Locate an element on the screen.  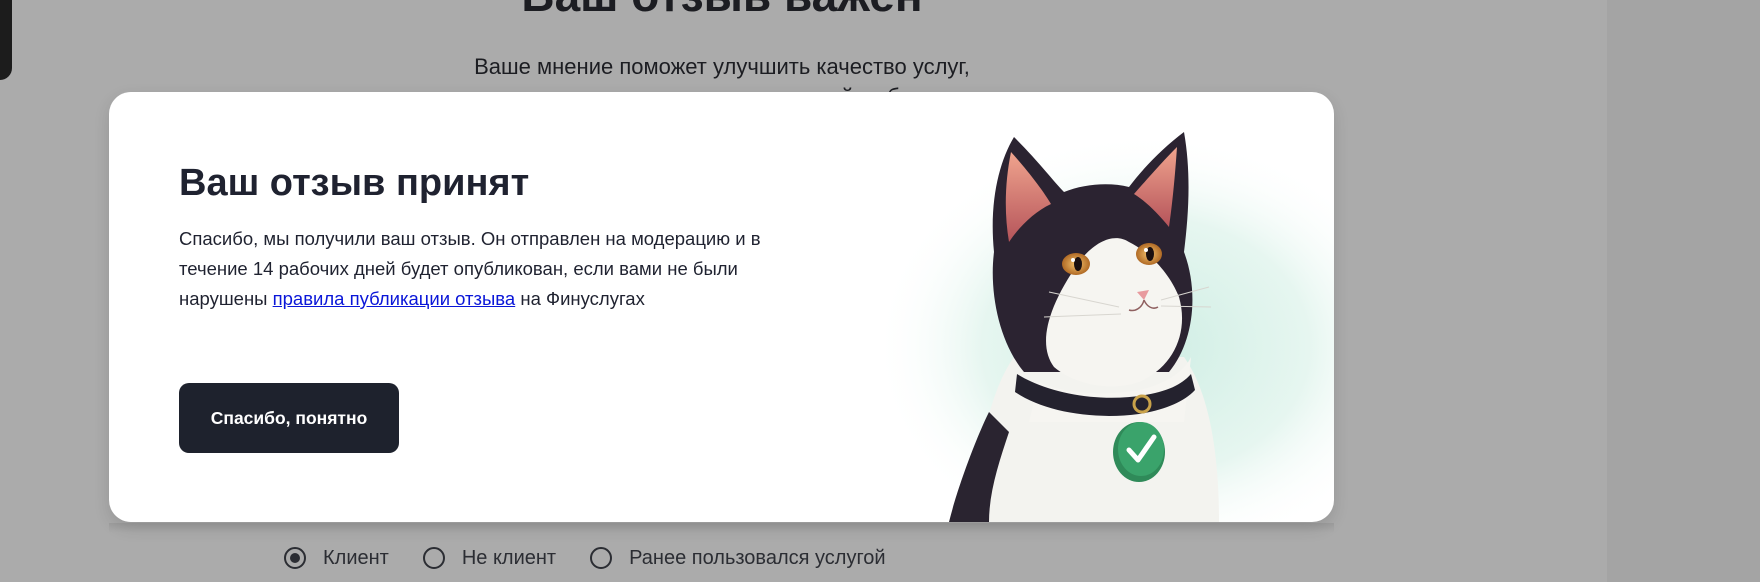
background-right-strip is located at coordinates (1683, 291).